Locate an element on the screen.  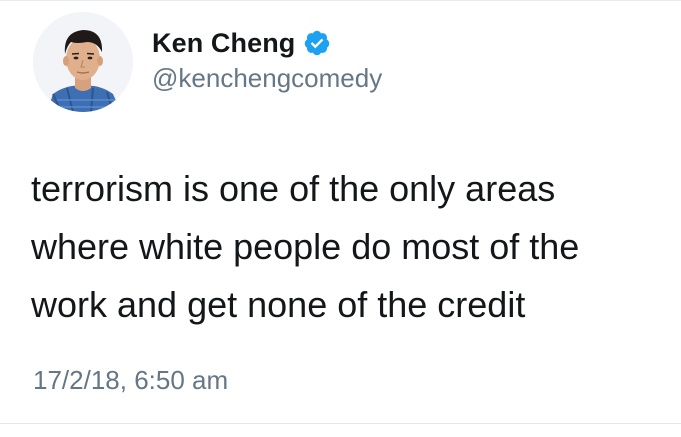
user-name-row: Ken Cheng is located at coordinates (241, 43).